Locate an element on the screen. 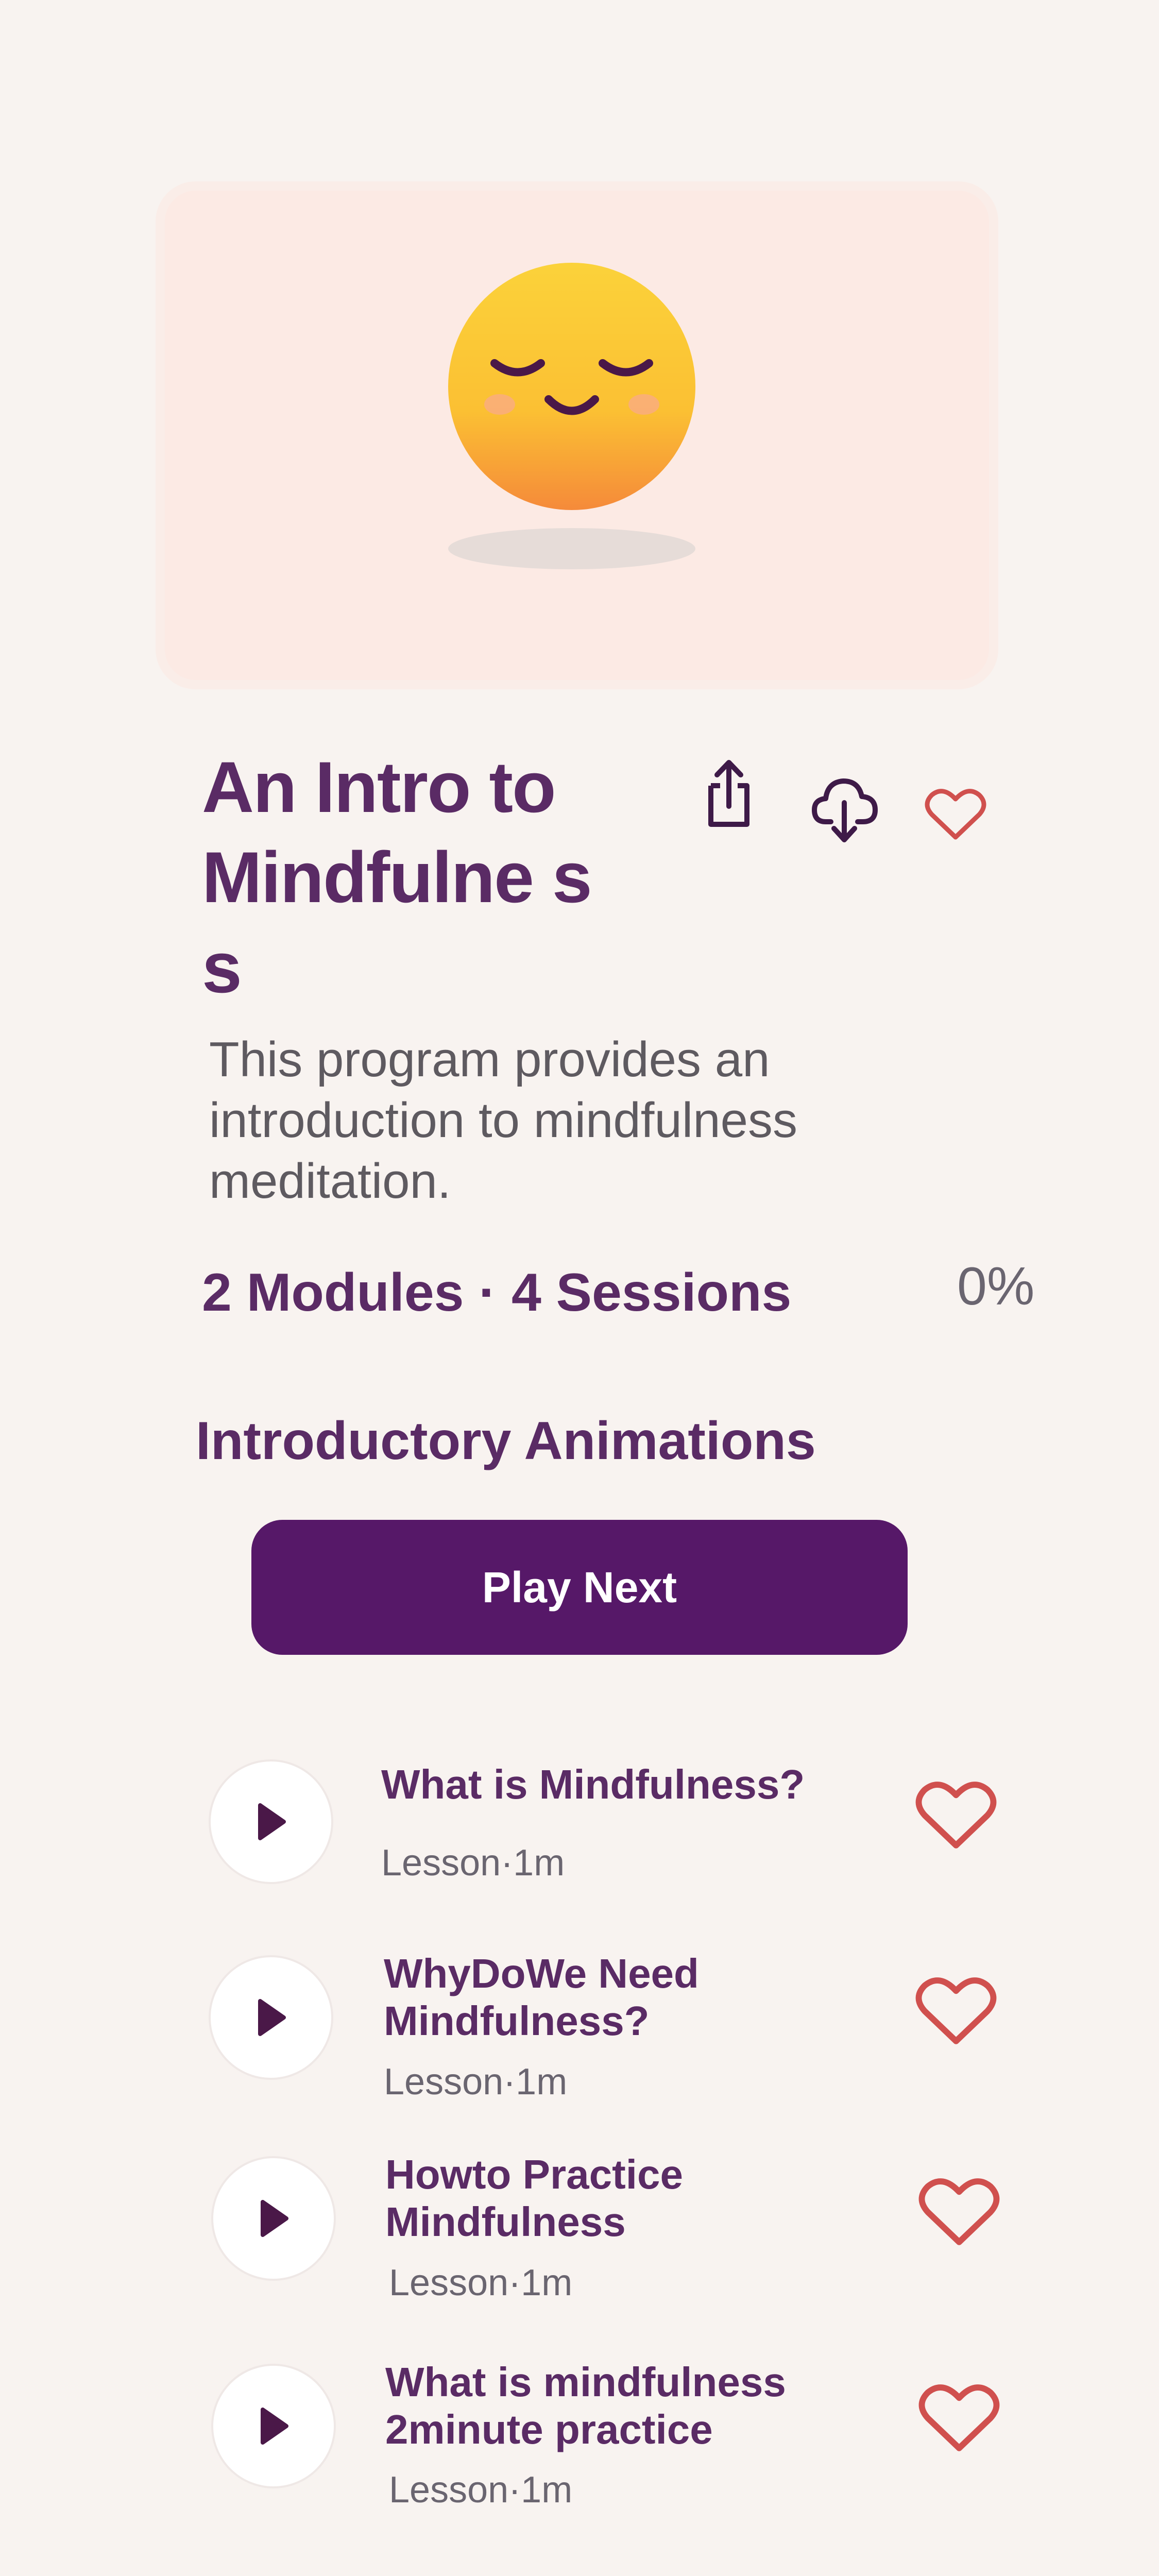 This screenshot has width=1159, height=2576. program-meta: 2 Modules · 4 Sessions is located at coordinates (497, 1293).